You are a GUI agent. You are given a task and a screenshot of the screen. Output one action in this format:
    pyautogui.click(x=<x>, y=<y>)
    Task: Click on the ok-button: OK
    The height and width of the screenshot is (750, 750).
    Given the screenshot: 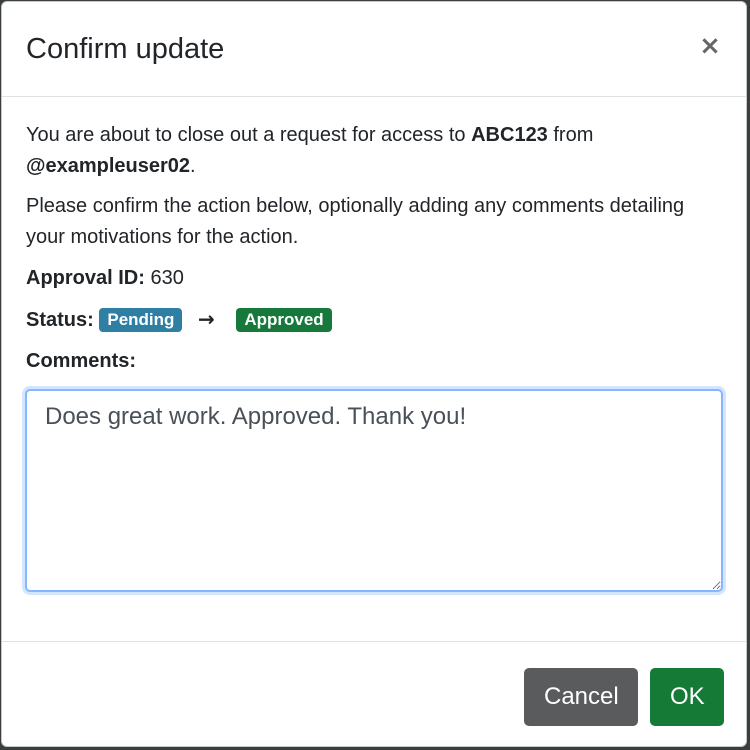 What is the action you would take?
    pyautogui.click(x=687, y=697)
    